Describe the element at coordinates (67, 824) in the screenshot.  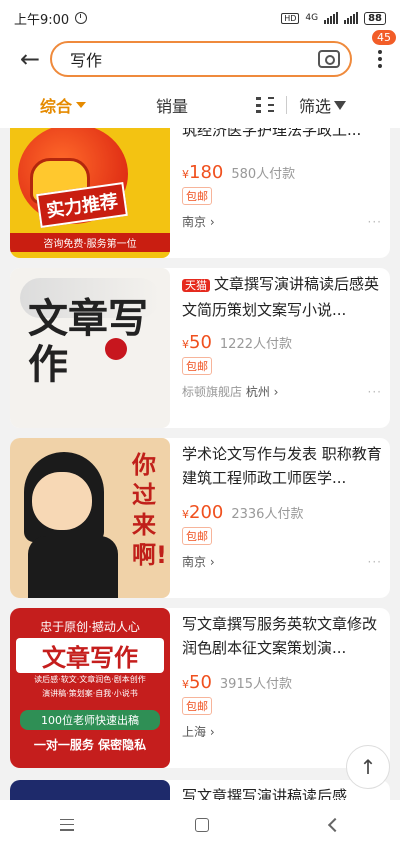
I see `menu-icon` at that location.